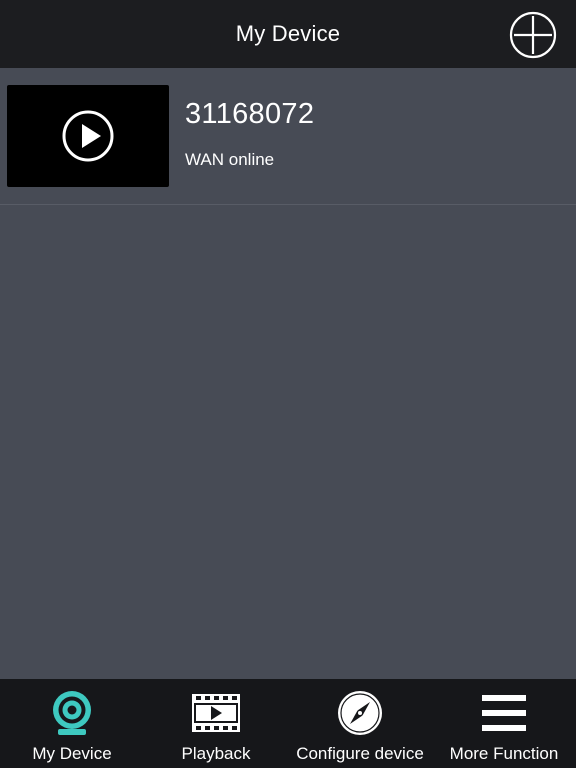  What do you see at coordinates (72, 753) in the screenshot?
I see `tab-label: My Device` at bounding box center [72, 753].